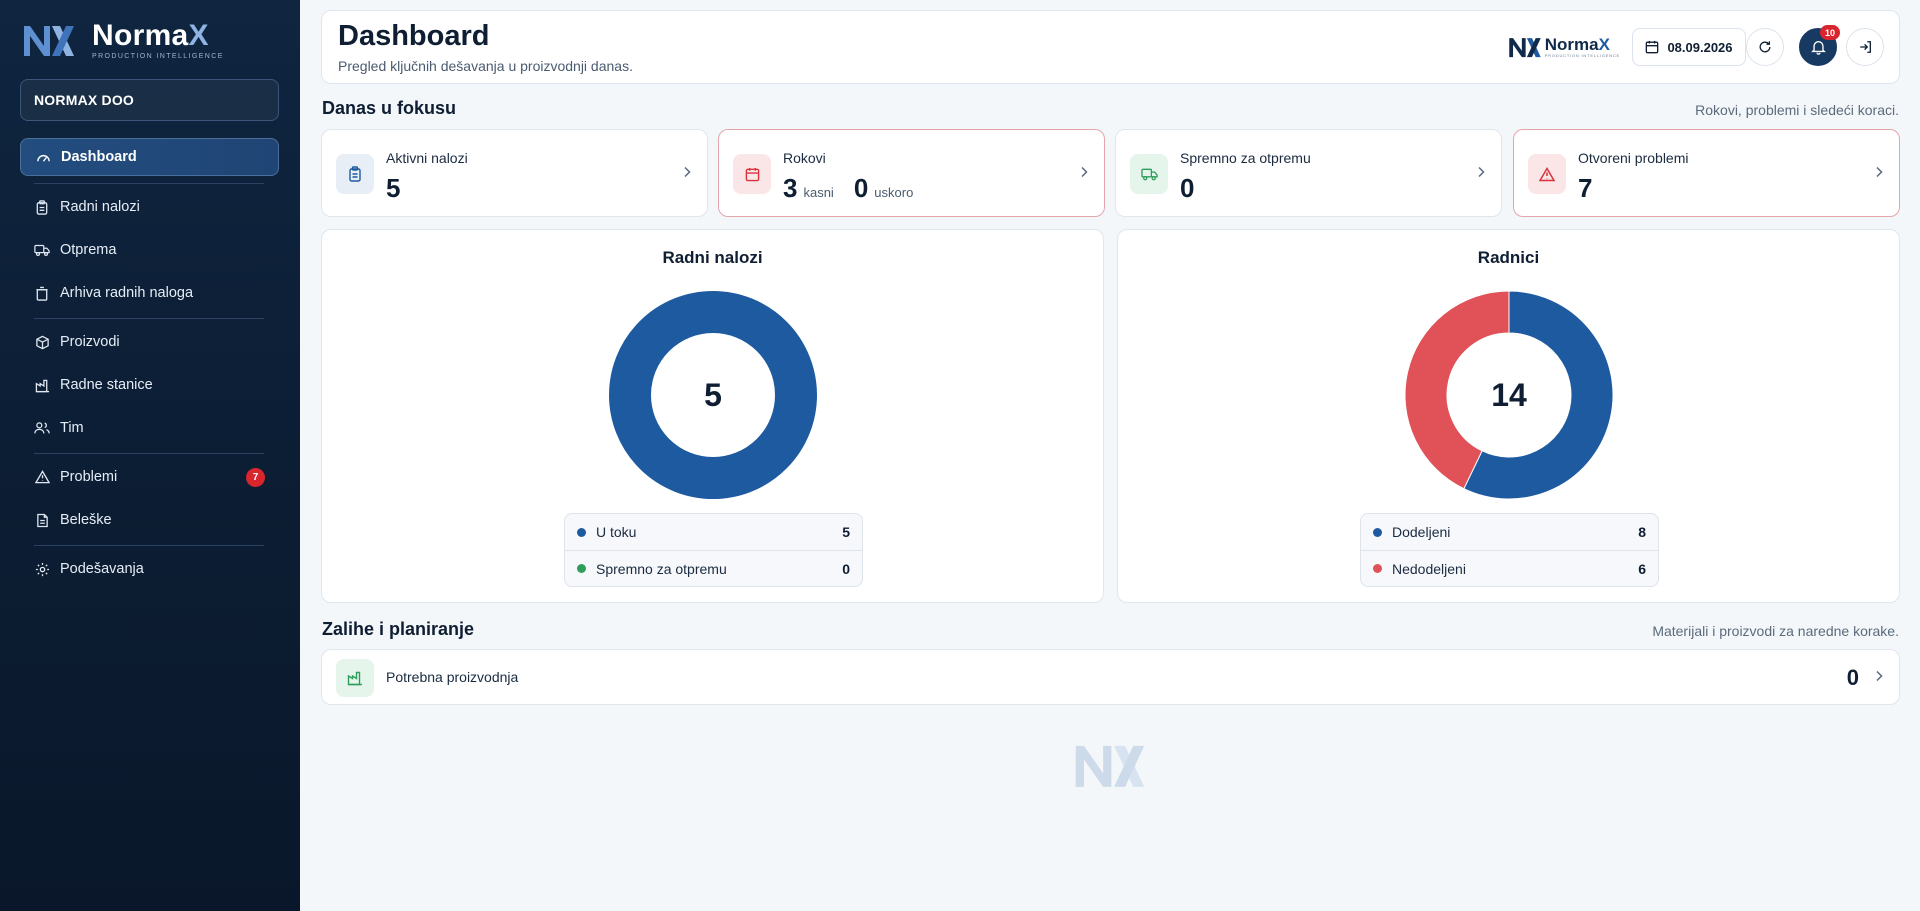 The image size is (1920, 911). I want to click on stock-item-label: Potrebna proizvodnja, so click(452, 677).